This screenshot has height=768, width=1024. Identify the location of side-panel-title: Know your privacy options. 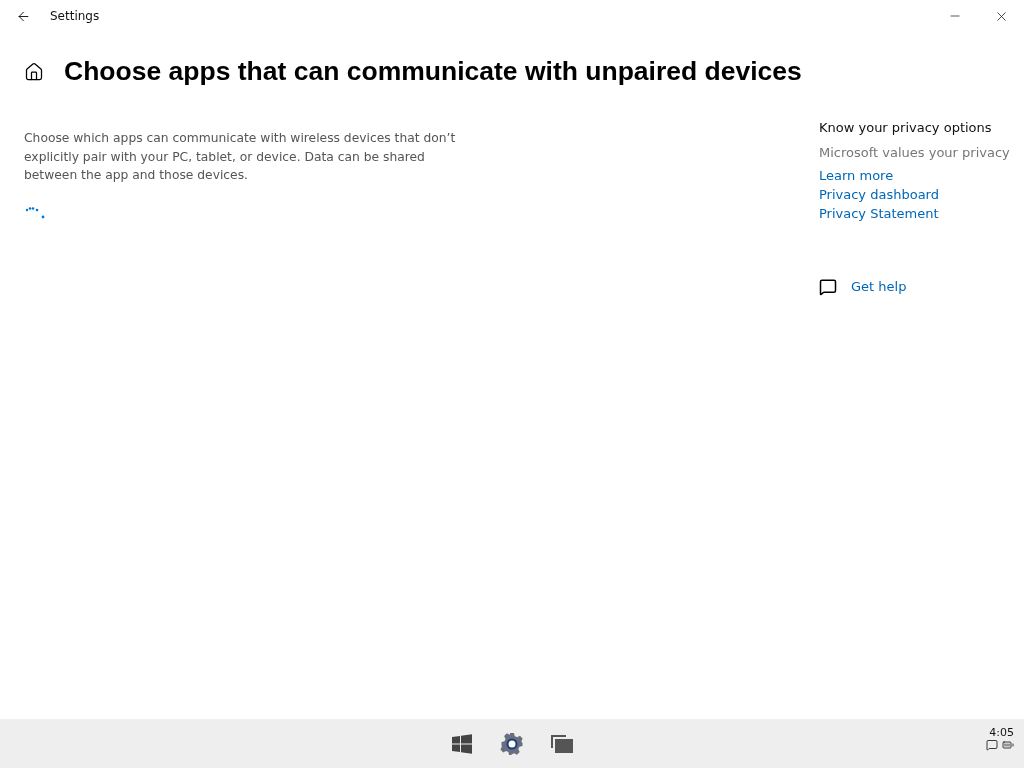
(906, 127).